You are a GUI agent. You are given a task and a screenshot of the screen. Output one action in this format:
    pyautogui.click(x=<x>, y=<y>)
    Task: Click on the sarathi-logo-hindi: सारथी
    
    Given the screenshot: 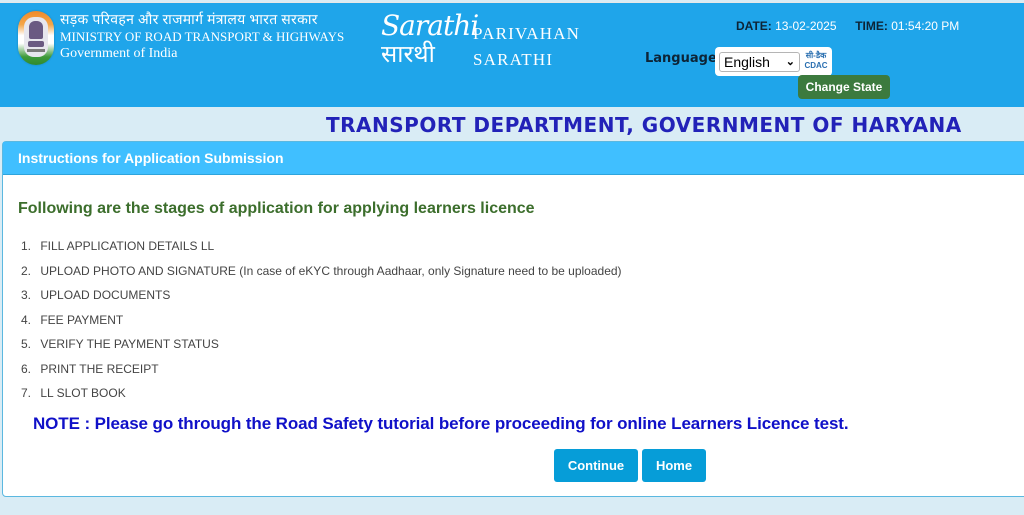 What is the action you would take?
    pyautogui.click(x=408, y=54)
    